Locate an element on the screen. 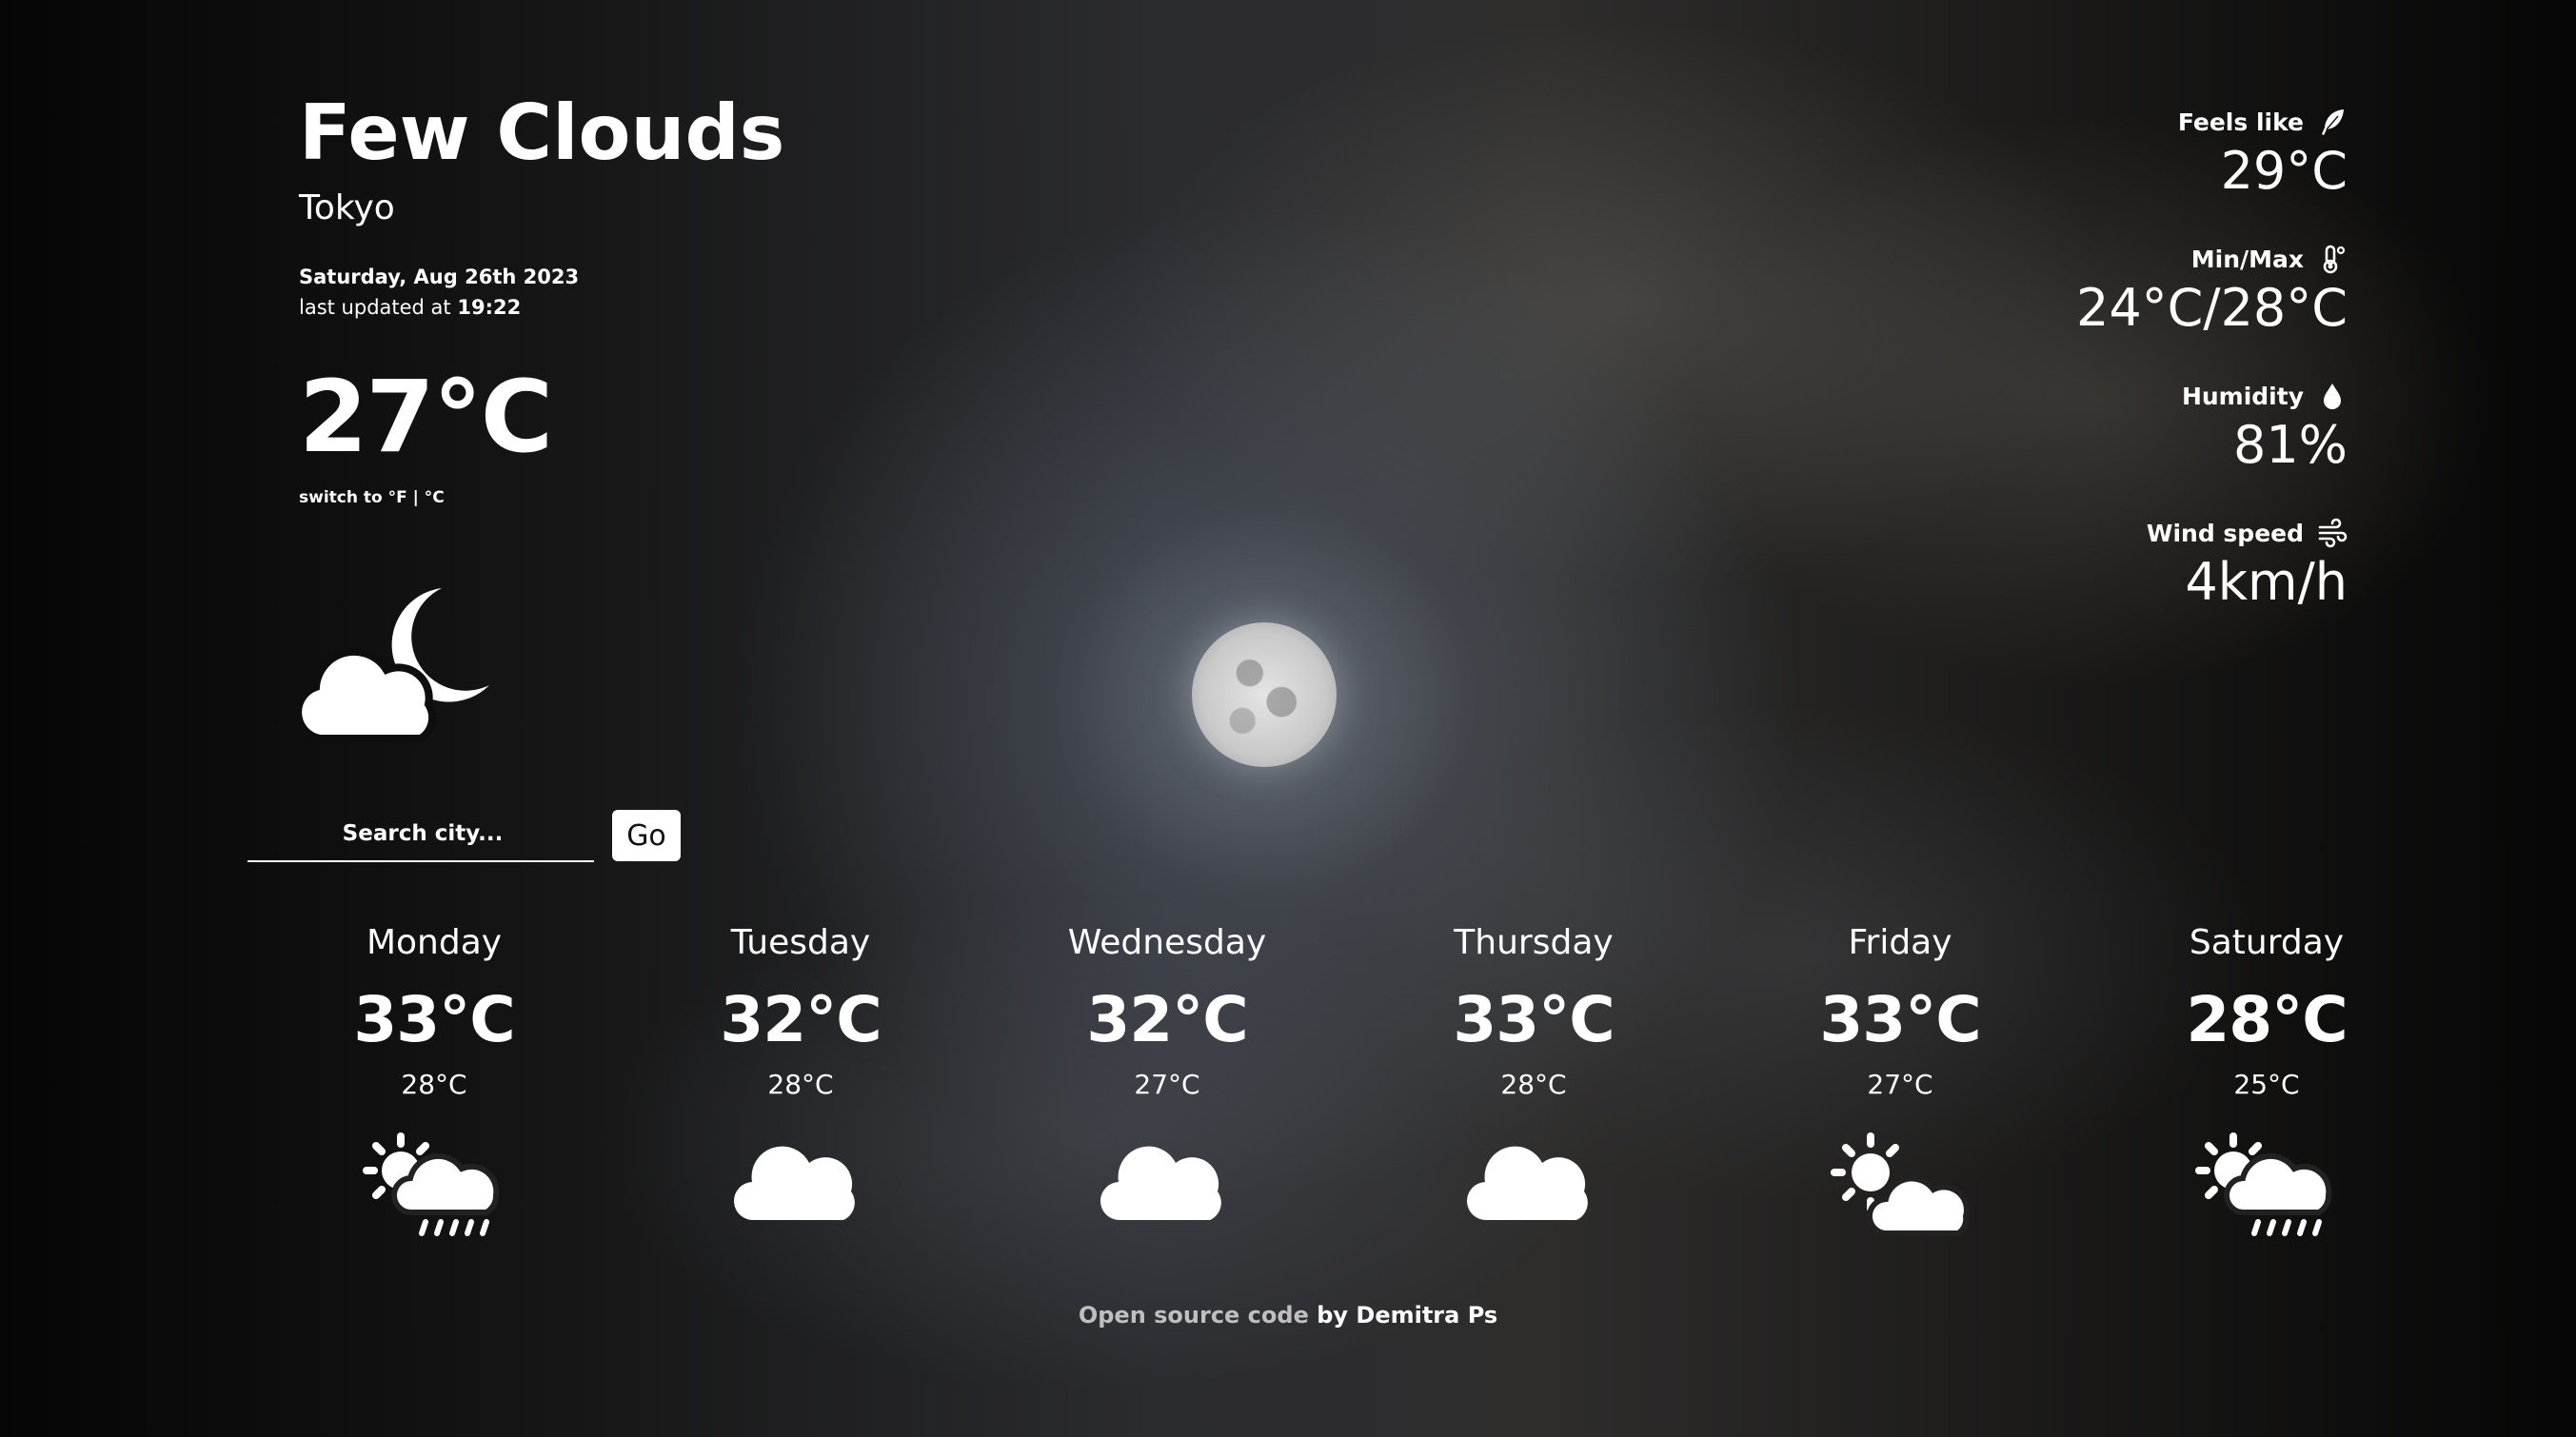  forecast-day-name: Wednesday is located at coordinates (1167, 942).